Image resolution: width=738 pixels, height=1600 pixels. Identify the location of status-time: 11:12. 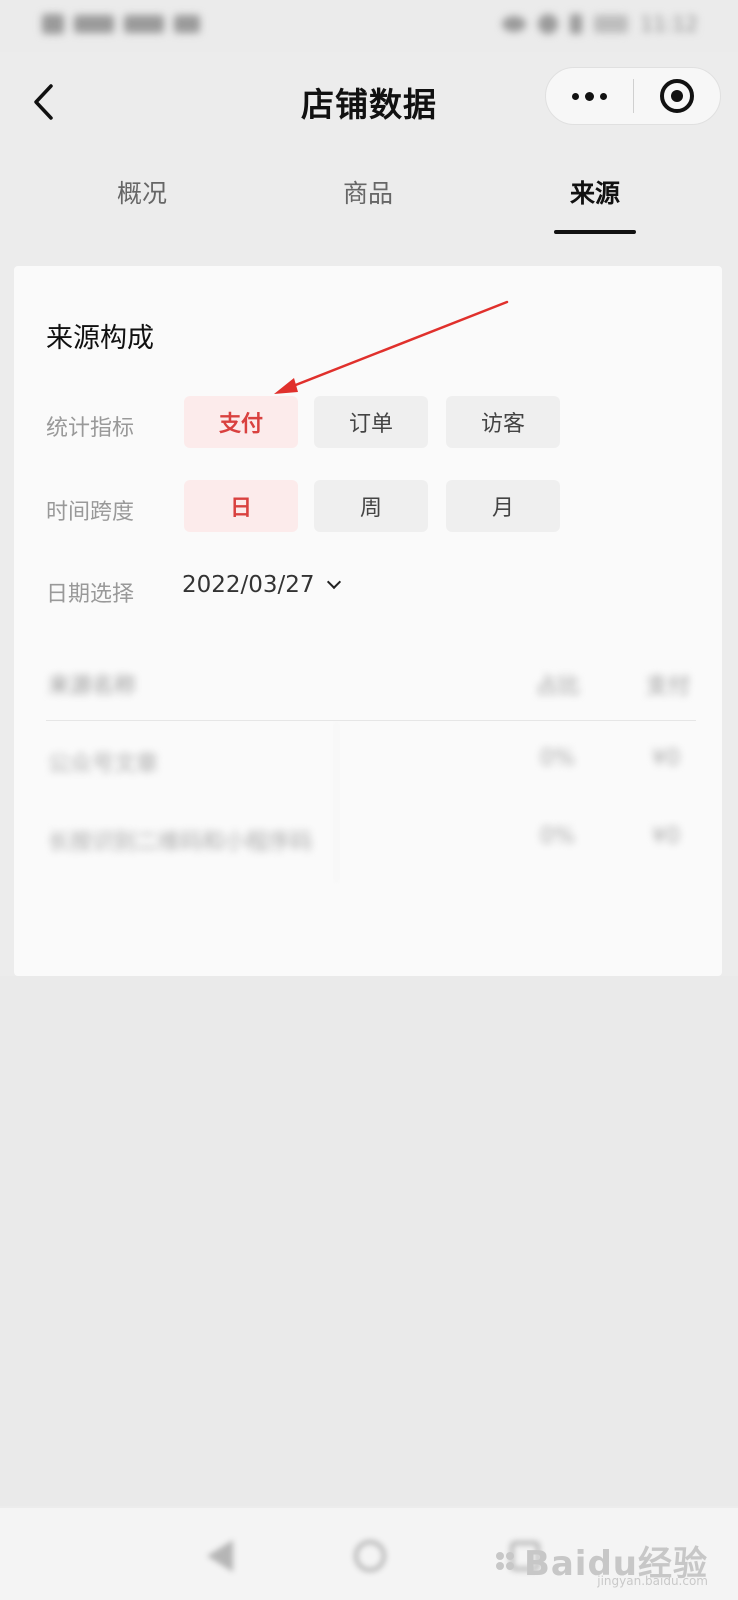
(669, 24).